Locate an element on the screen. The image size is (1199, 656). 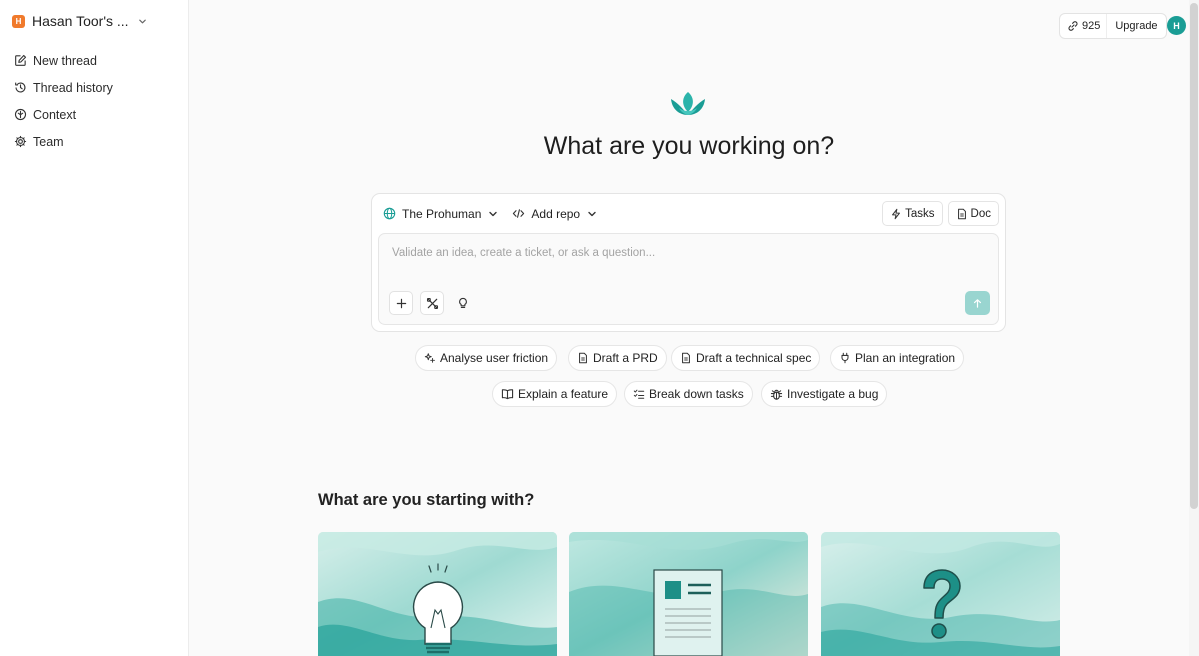
sidebar-item-label: New thread is located at coordinates (65, 60).